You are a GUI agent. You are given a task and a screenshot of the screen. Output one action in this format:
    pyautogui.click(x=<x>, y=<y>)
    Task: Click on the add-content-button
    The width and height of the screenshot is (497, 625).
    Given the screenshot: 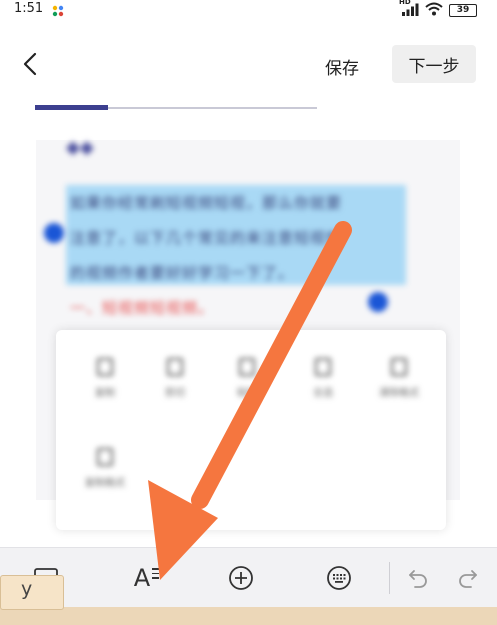 What is the action you would take?
    pyautogui.click(x=241, y=578)
    